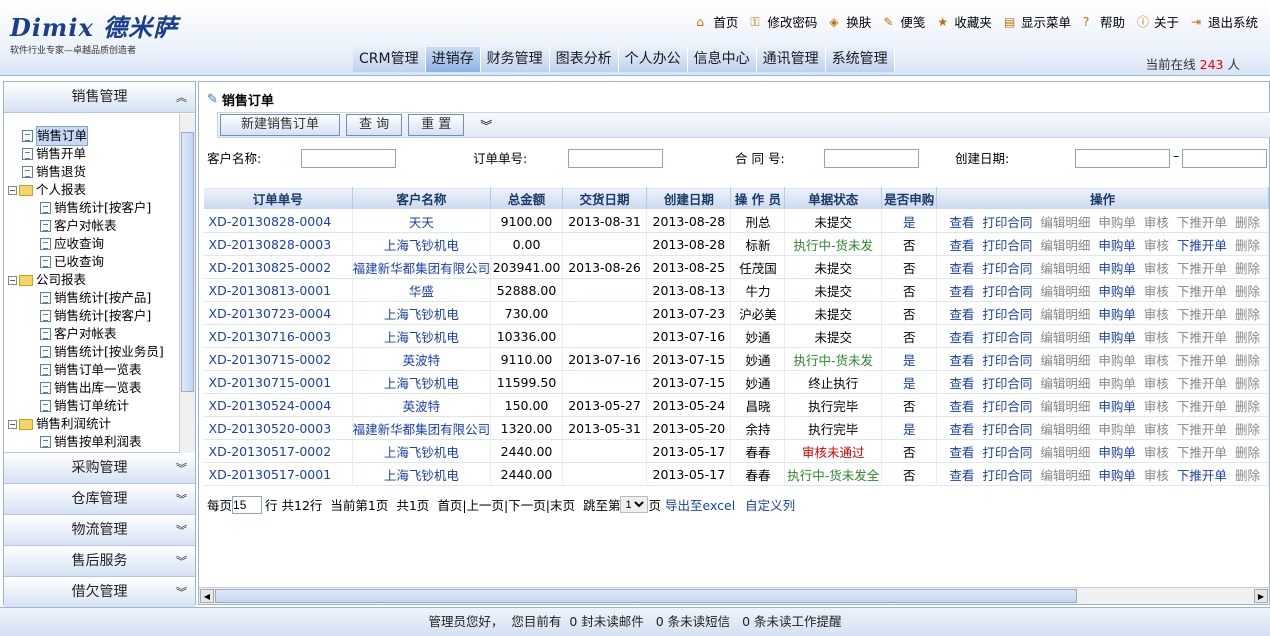  I want to click on column-header: 创建日期, so click(689, 198).